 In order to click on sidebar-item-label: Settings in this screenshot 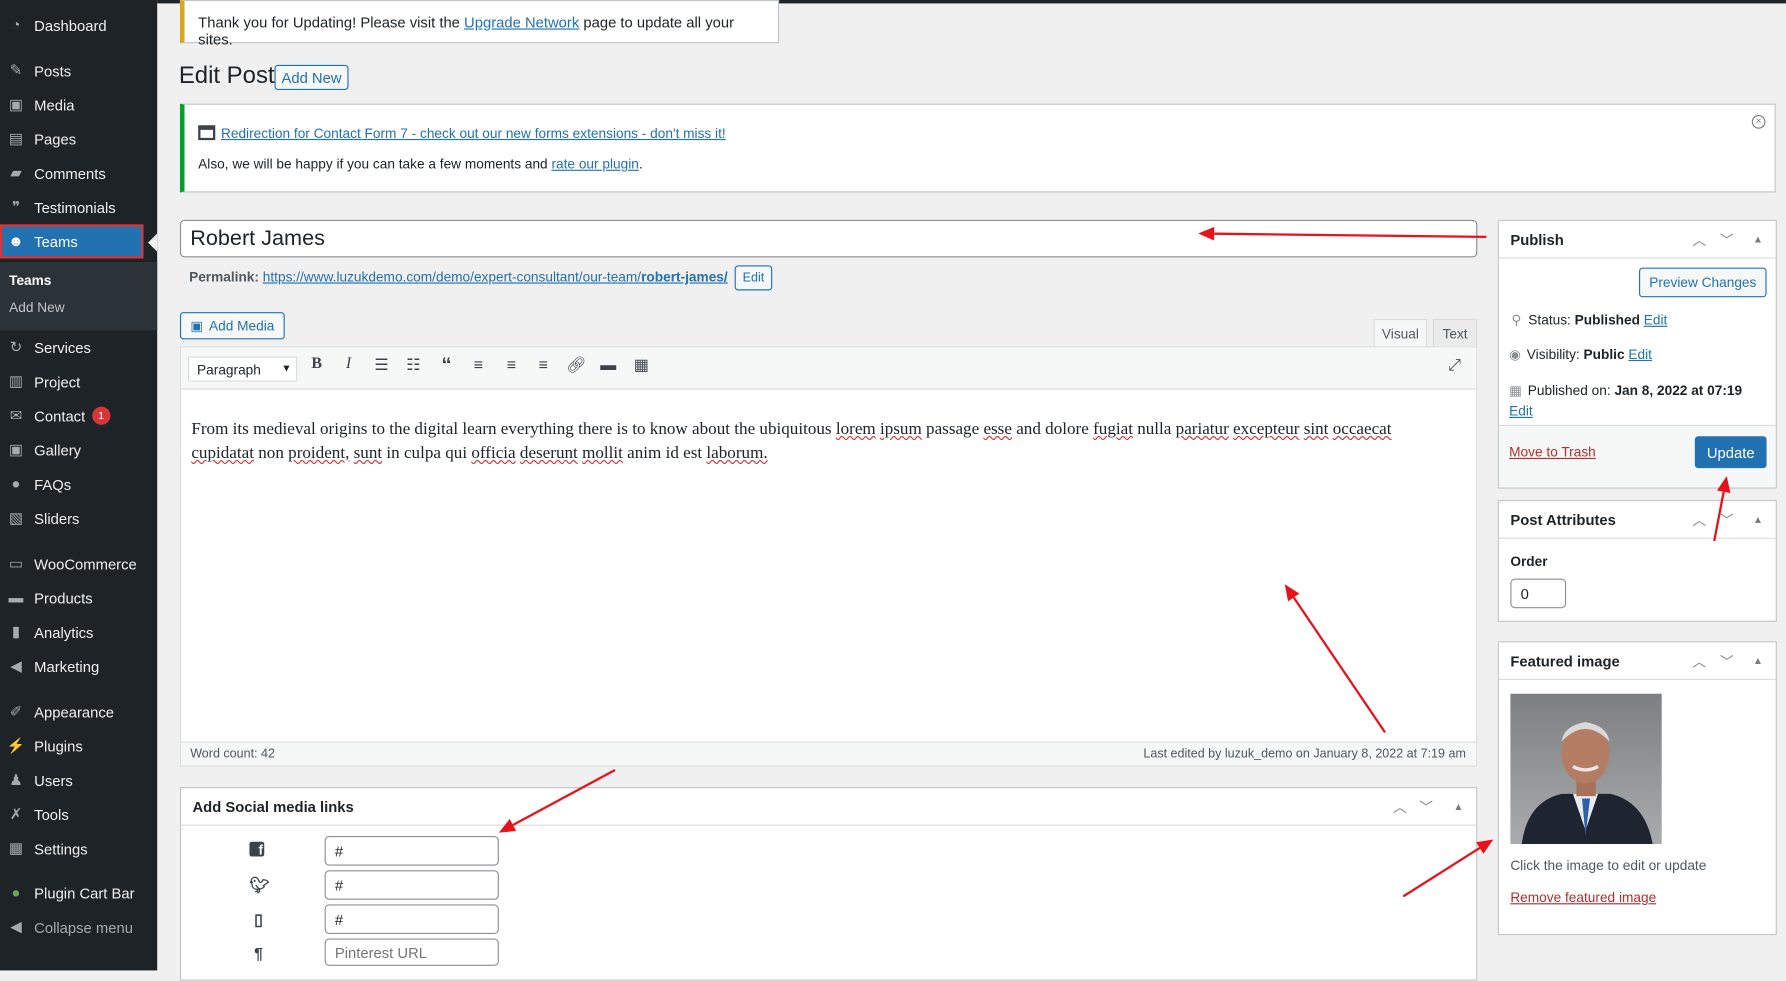, I will do `click(61, 849)`.